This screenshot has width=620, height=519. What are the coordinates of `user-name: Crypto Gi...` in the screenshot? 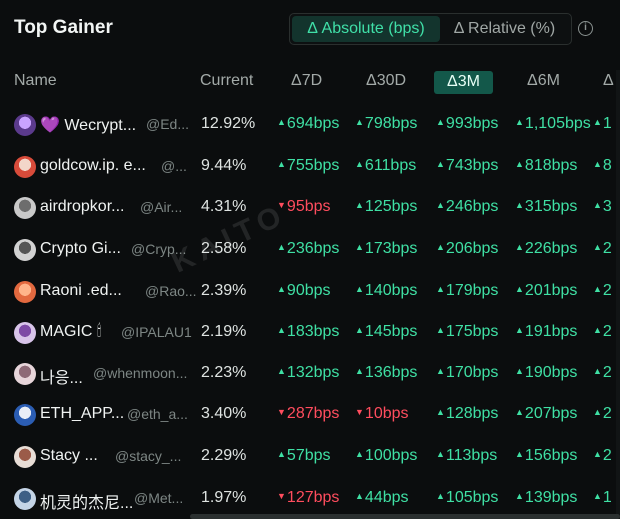 It's located at (80, 249).